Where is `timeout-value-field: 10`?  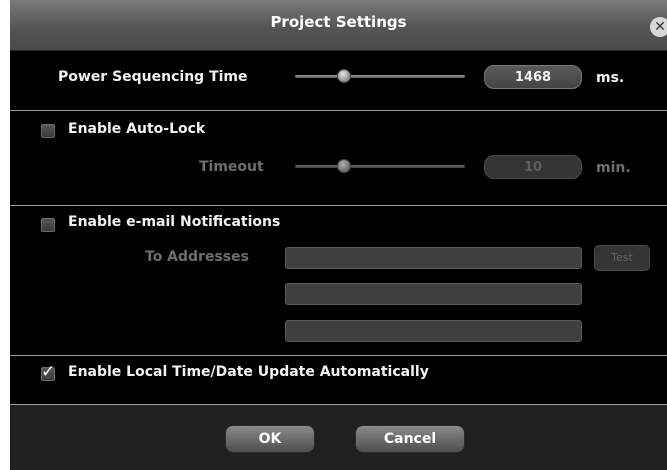
timeout-value-field: 10 is located at coordinates (533, 167).